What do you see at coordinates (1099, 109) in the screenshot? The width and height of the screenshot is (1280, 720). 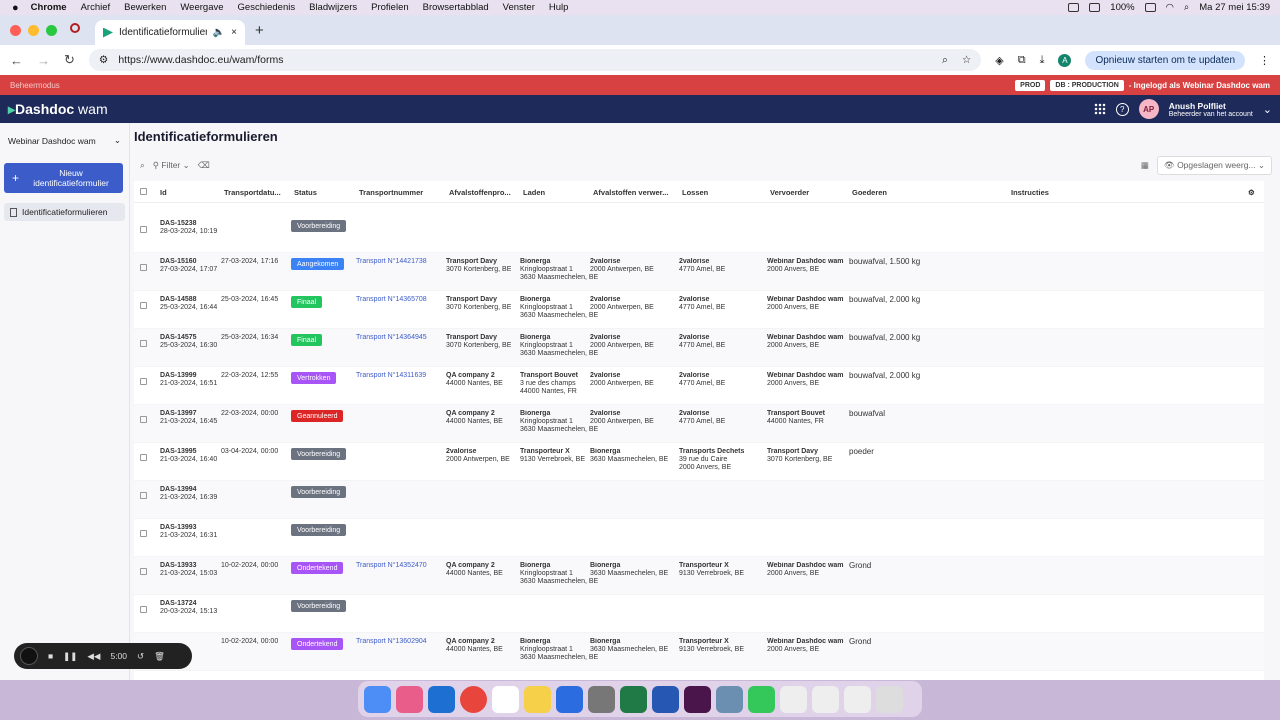 I see `apps-grid-icon` at bounding box center [1099, 109].